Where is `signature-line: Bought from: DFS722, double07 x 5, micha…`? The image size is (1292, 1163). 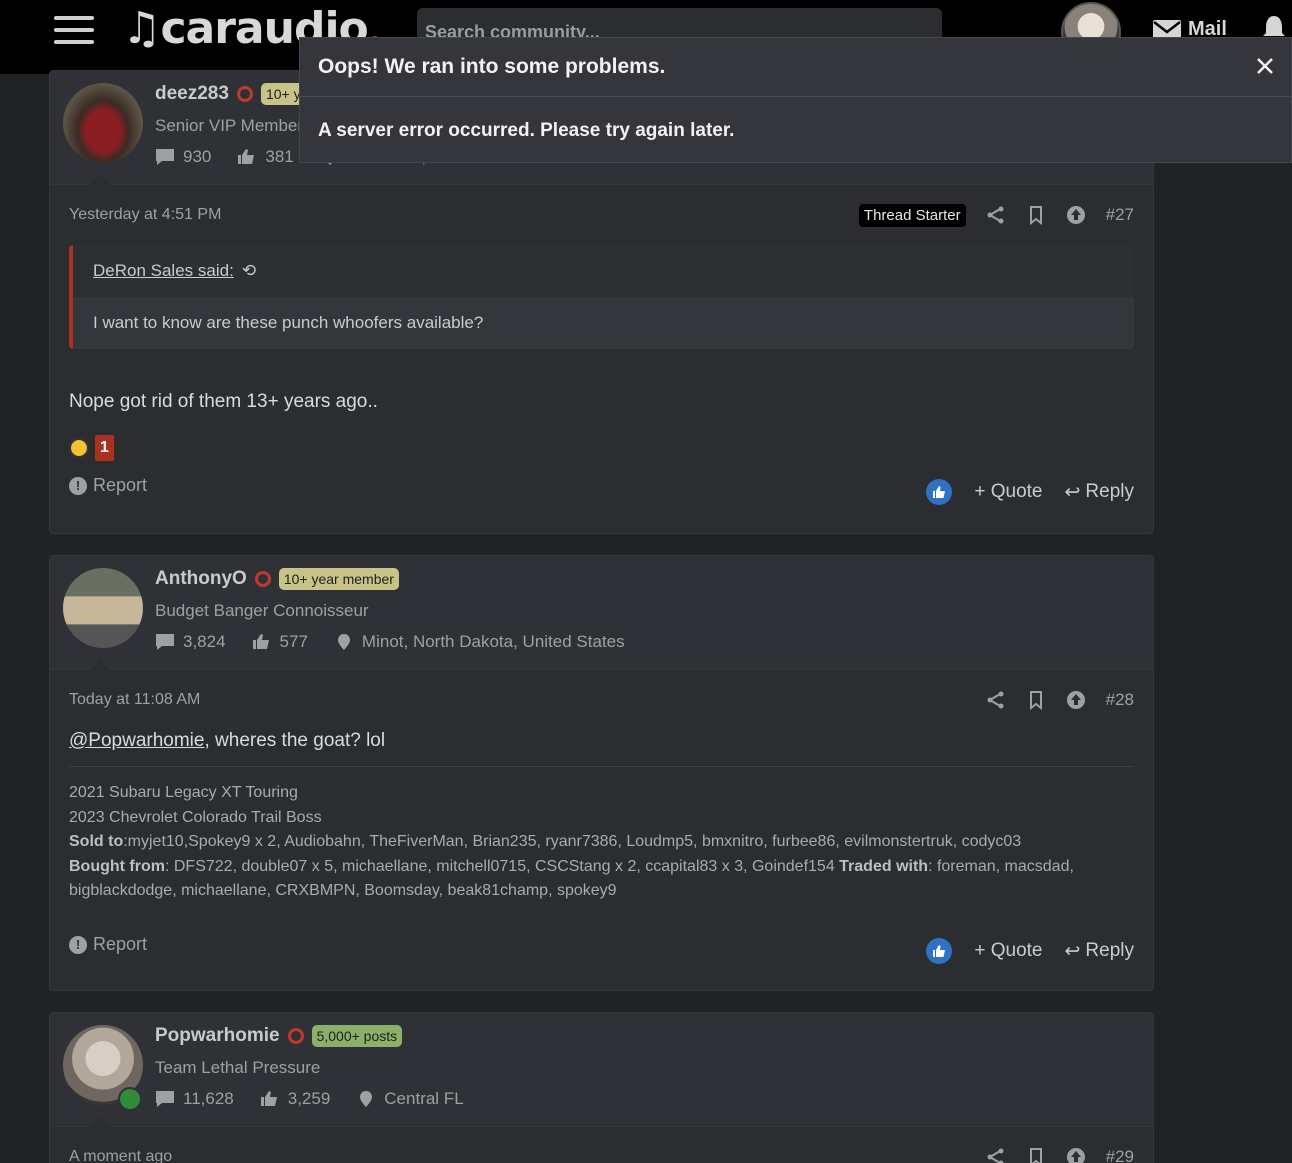
signature-line: Bought from: DFS722, double07 x 5, micha… is located at coordinates (601, 879).